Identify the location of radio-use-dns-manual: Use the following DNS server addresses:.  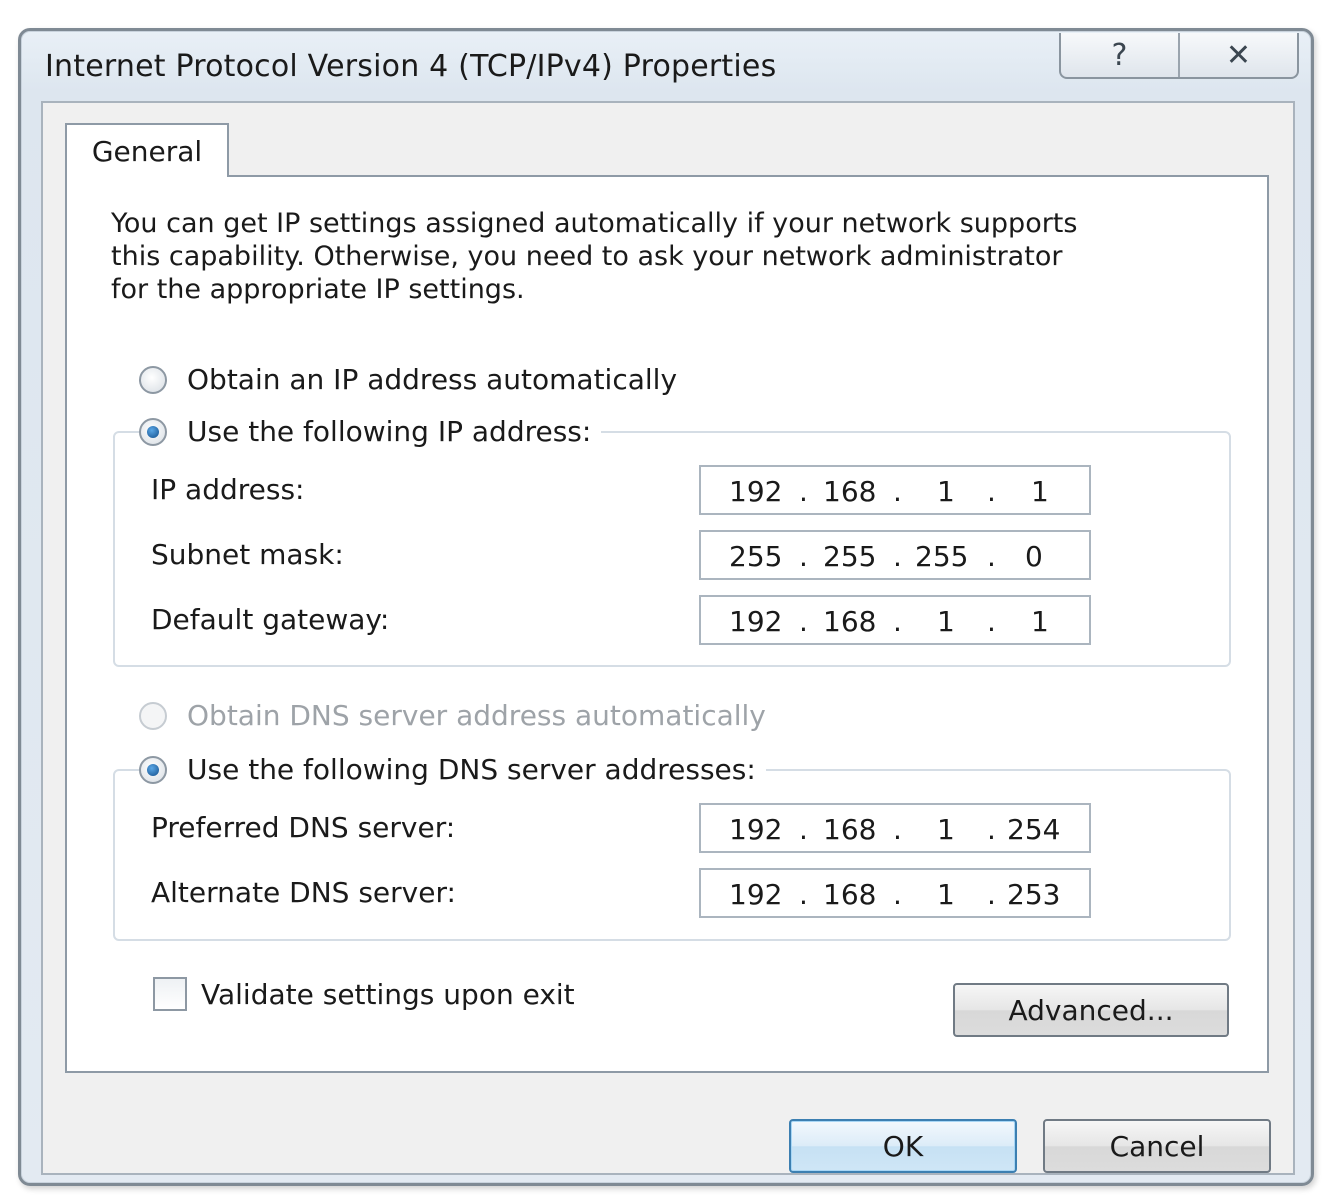
(452, 769).